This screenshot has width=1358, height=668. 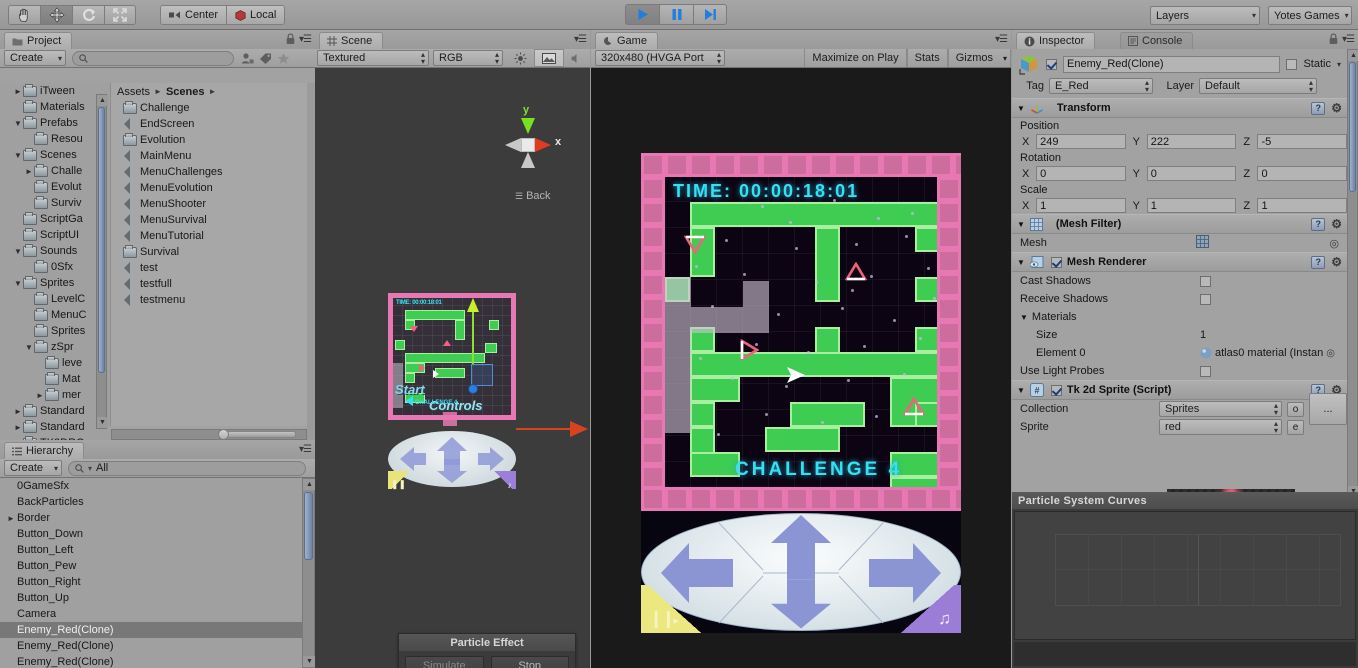 What do you see at coordinates (151, 502) in the screenshot?
I see `hierarchy-item: BackParticles` at bounding box center [151, 502].